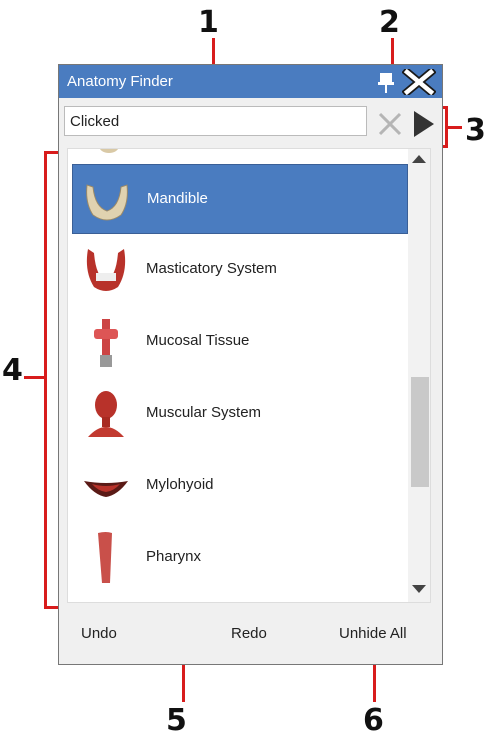  I want to click on list-item-muscular-system: Muscular System, so click(240, 414).